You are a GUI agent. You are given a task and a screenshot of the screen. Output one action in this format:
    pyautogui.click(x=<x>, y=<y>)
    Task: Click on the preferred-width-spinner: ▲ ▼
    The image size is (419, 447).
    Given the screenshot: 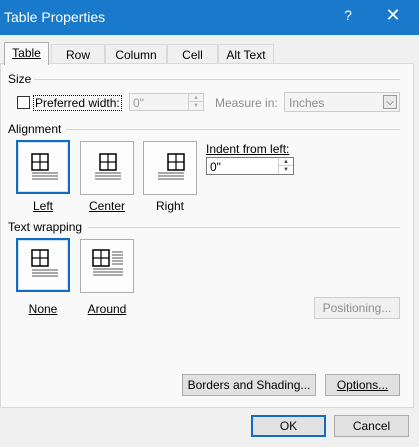 What is the action you would take?
    pyautogui.click(x=195, y=102)
    